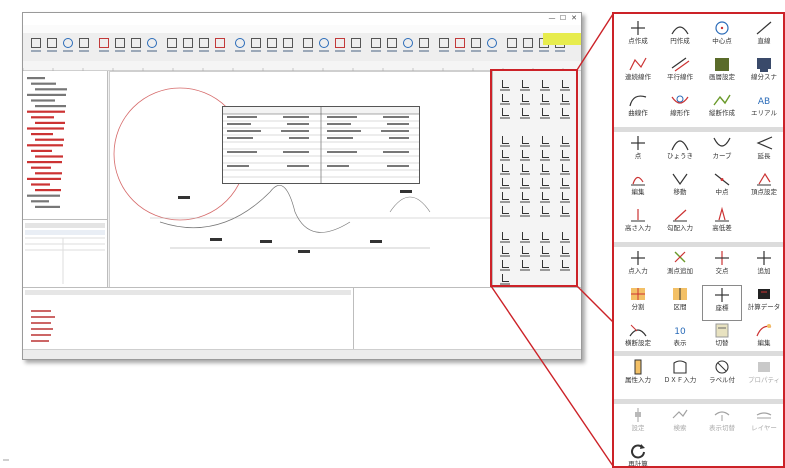 The image size is (785, 468). I want to click on palette-tool-circle: 中心点, so click(722, 37).